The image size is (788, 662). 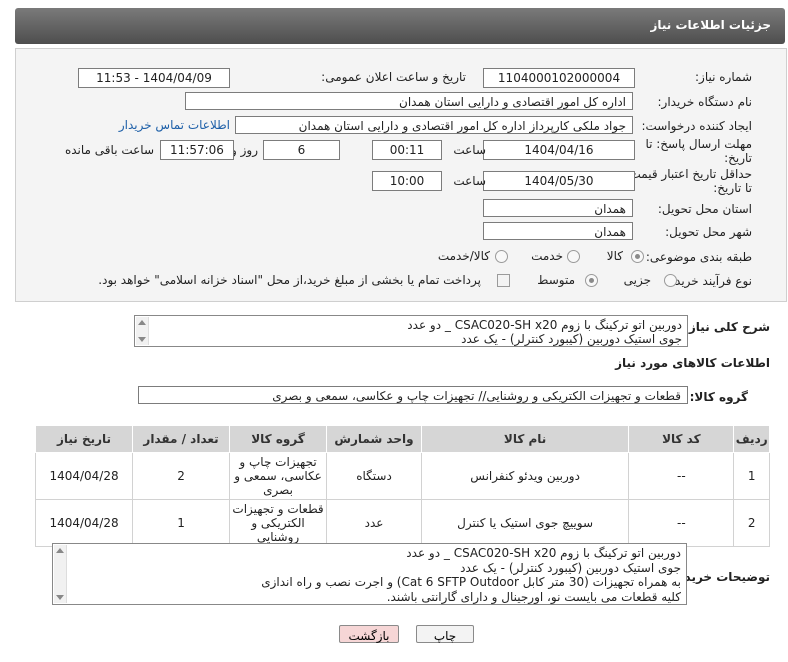 I want to click on city-label: شهر محل تحویل:, so click(x=708, y=232).